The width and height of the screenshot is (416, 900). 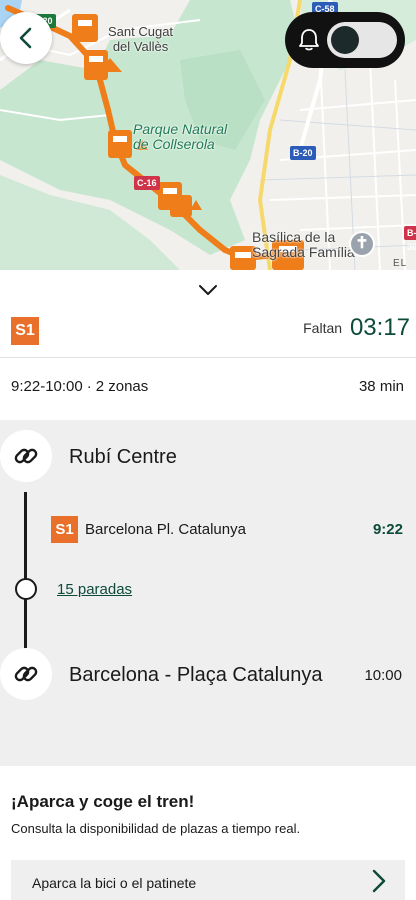 What do you see at coordinates (208, 334) in the screenshot?
I see `line-countdown-row: S1 Faltan 03:17` at bounding box center [208, 334].